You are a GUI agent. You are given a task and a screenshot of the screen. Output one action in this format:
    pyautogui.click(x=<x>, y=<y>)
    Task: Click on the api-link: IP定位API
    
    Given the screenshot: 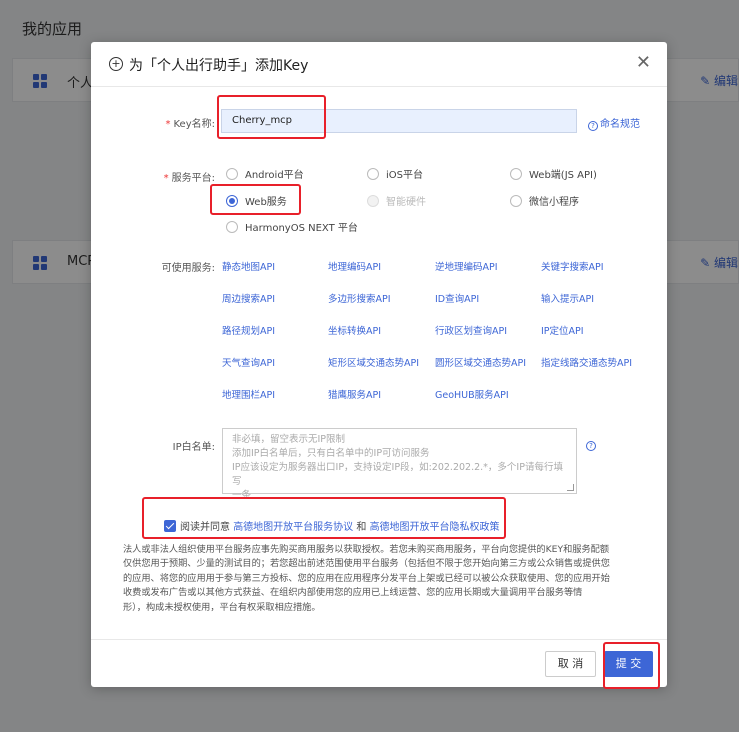 What is the action you would take?
    pyautogui.click(x=562, y=330)
    